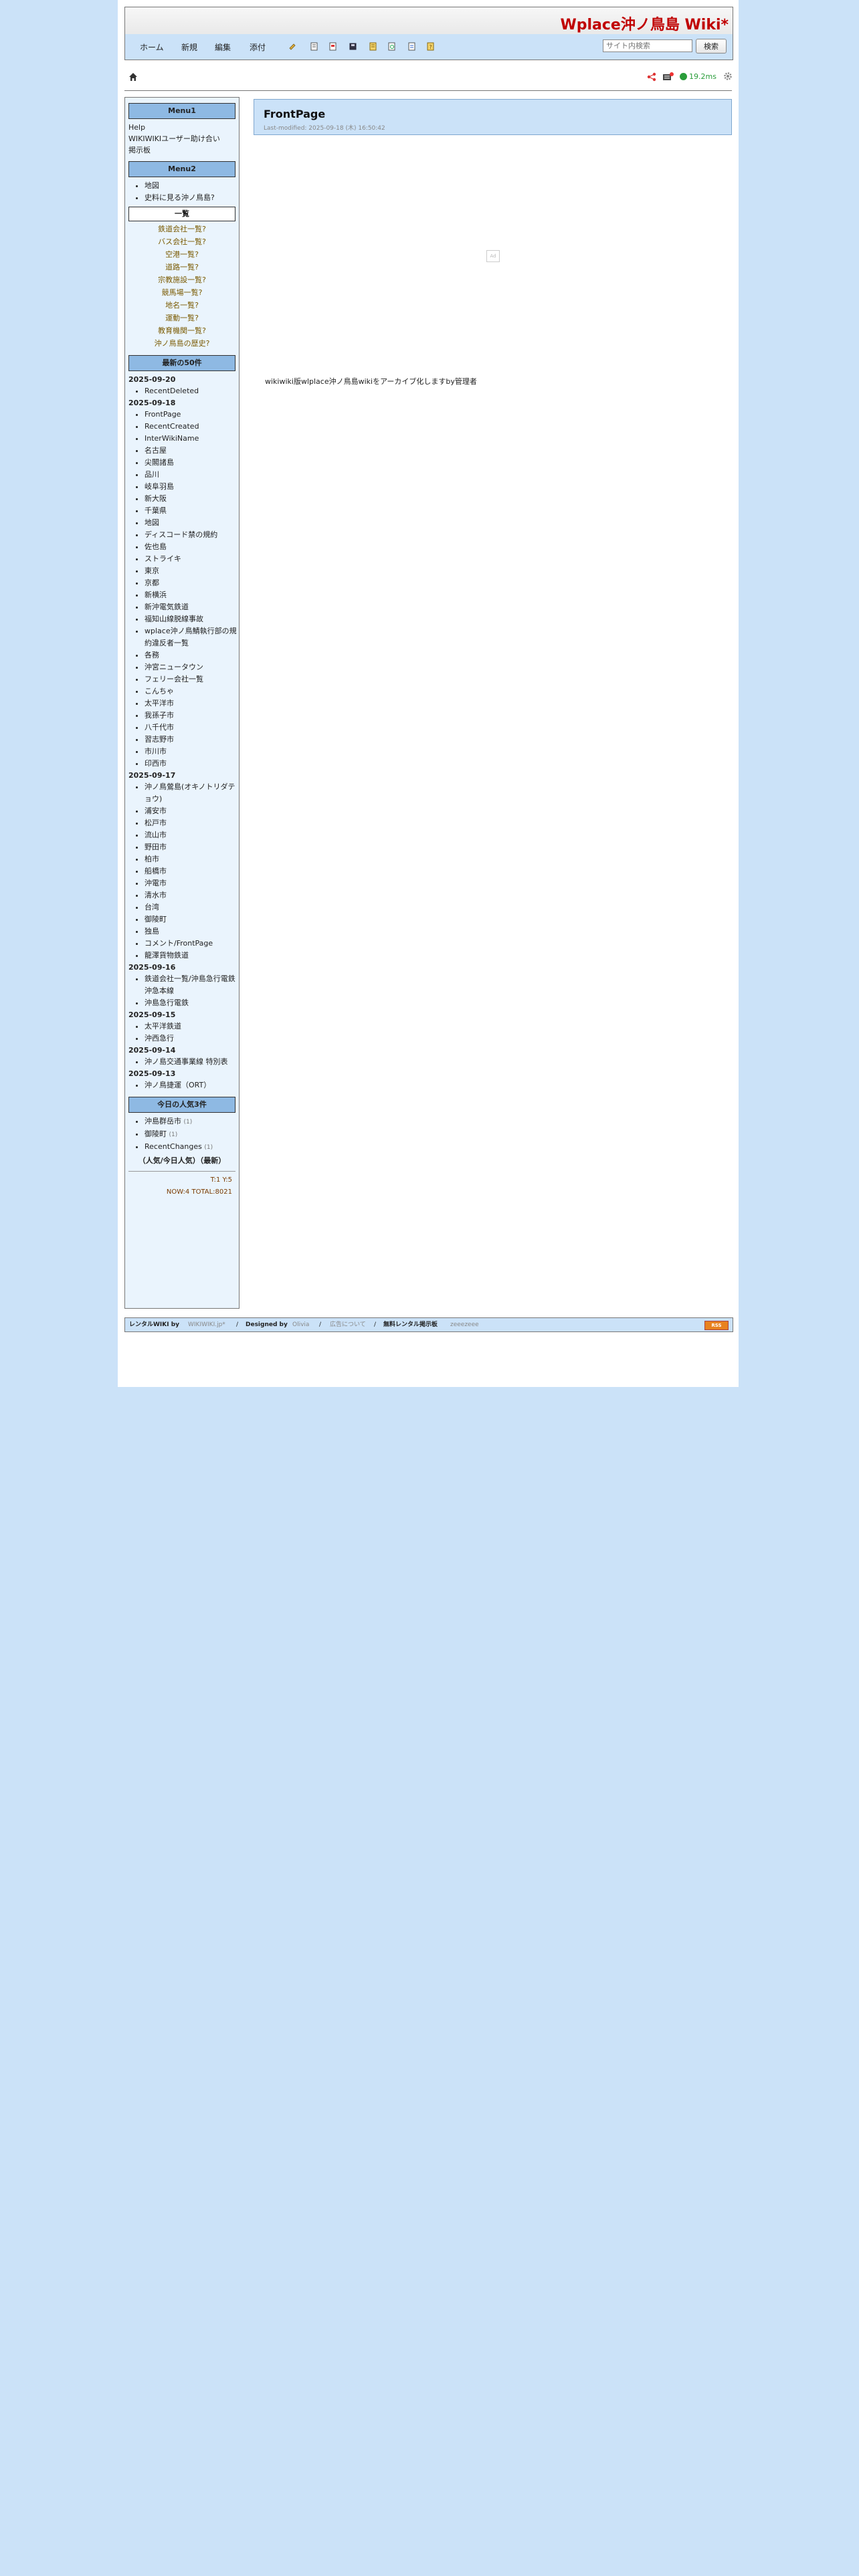 This screenshot has width=859, height=2576. What do you see at coordinates (192, 186) in the screenshot?
I see `menu2-item: 地図` at bounding box center [192, 186].